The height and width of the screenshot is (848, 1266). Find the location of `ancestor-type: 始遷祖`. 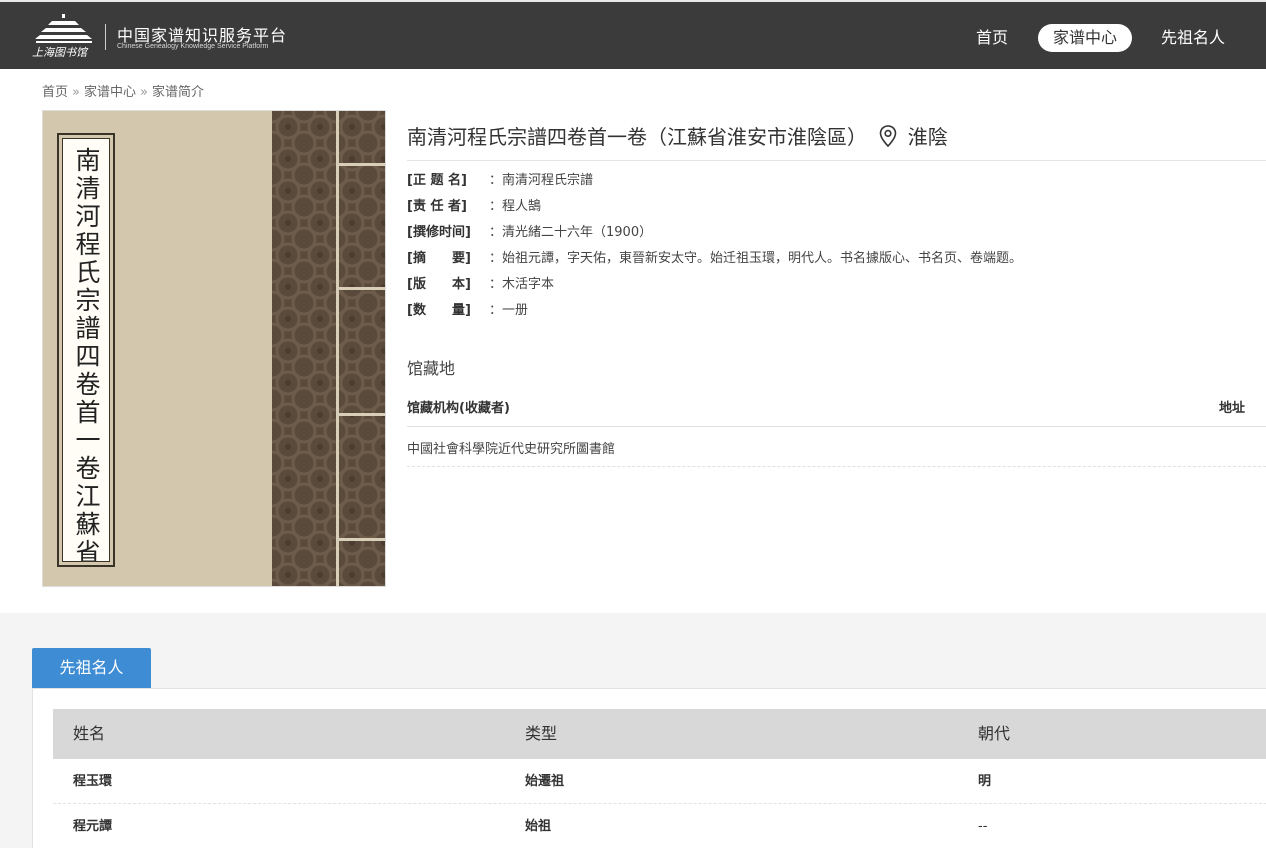

ancestor-type: 始遷祖 is located at coordinates (545, 781).